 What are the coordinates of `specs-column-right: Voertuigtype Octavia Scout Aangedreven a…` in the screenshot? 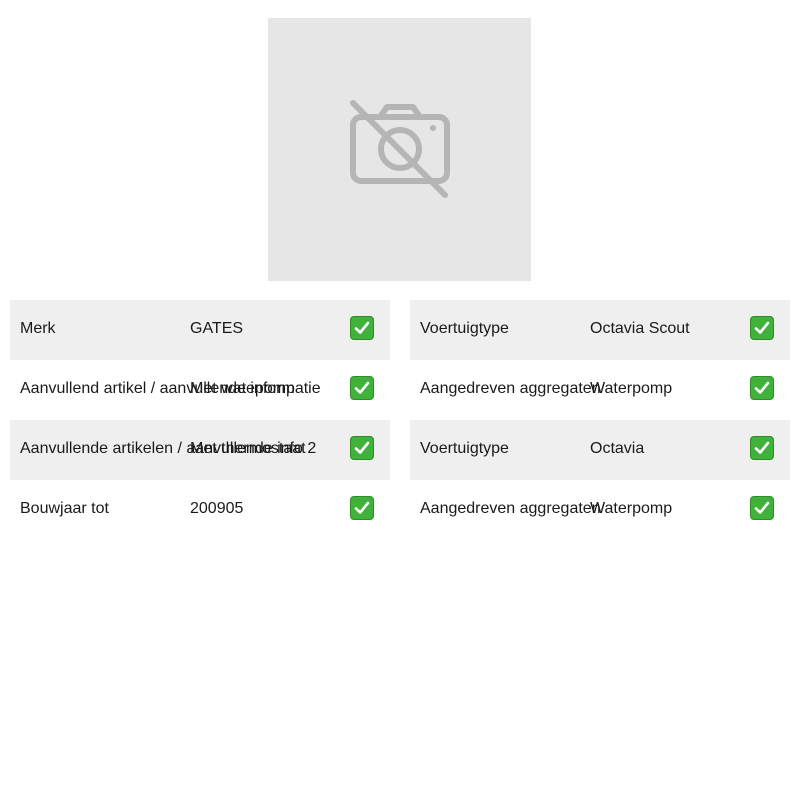 It's located at (600, 420).